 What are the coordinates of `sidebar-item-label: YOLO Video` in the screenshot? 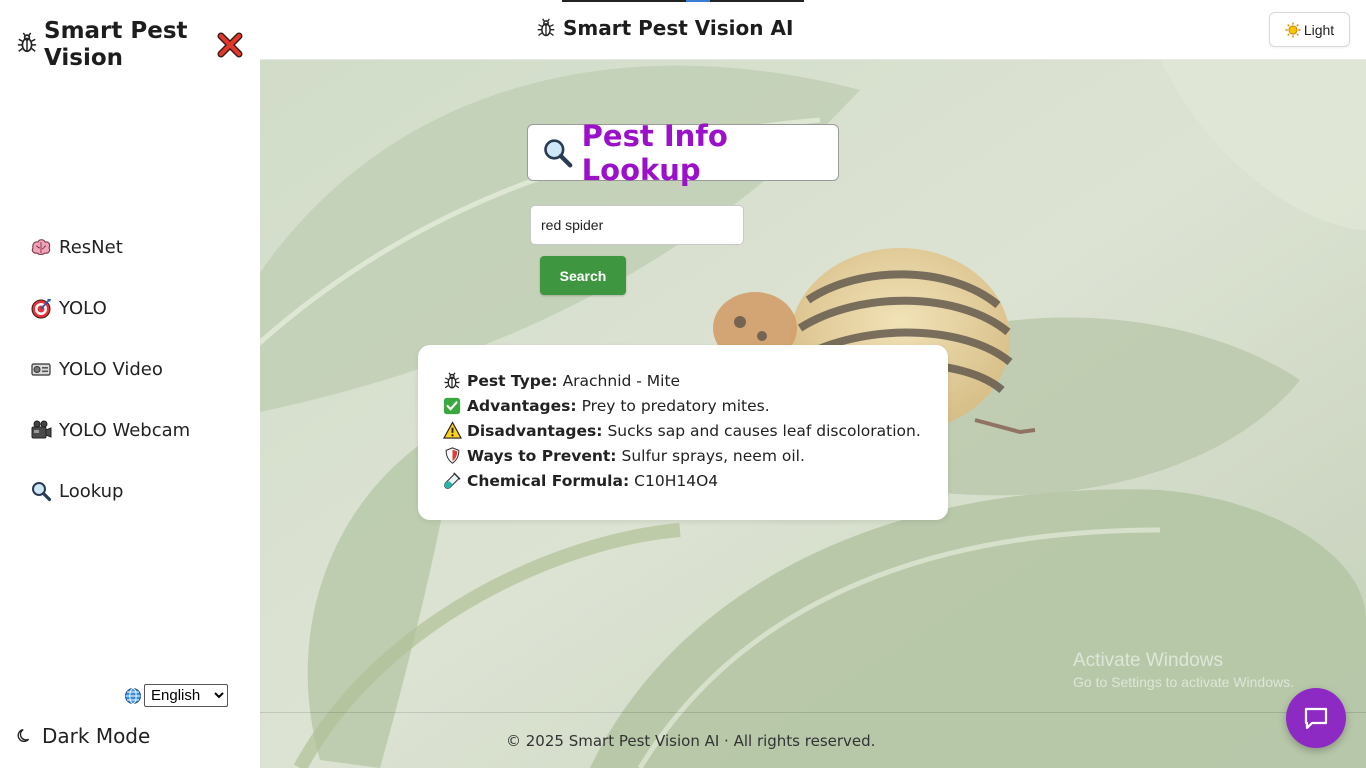 It's located at (111, 369).